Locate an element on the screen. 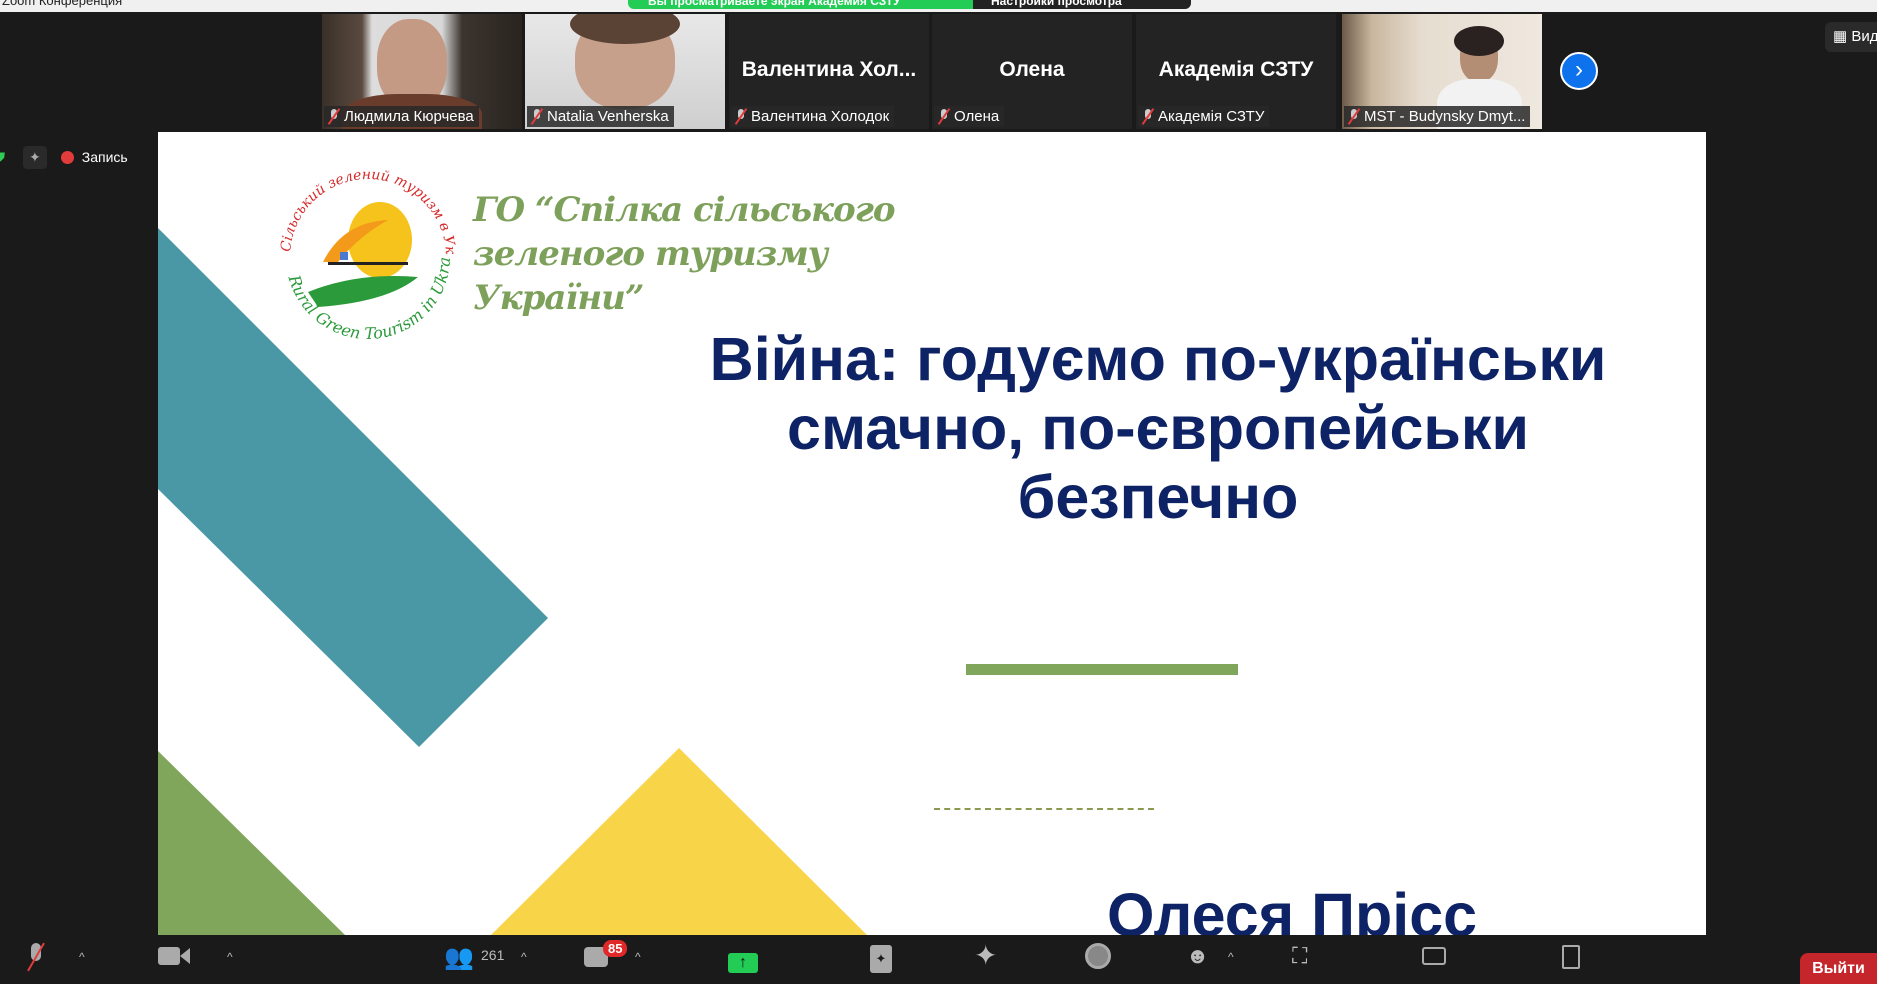 The width and height of the screenshot is (1877, 984). participants-options-caret: ^ is located at coordinates (524, 957).